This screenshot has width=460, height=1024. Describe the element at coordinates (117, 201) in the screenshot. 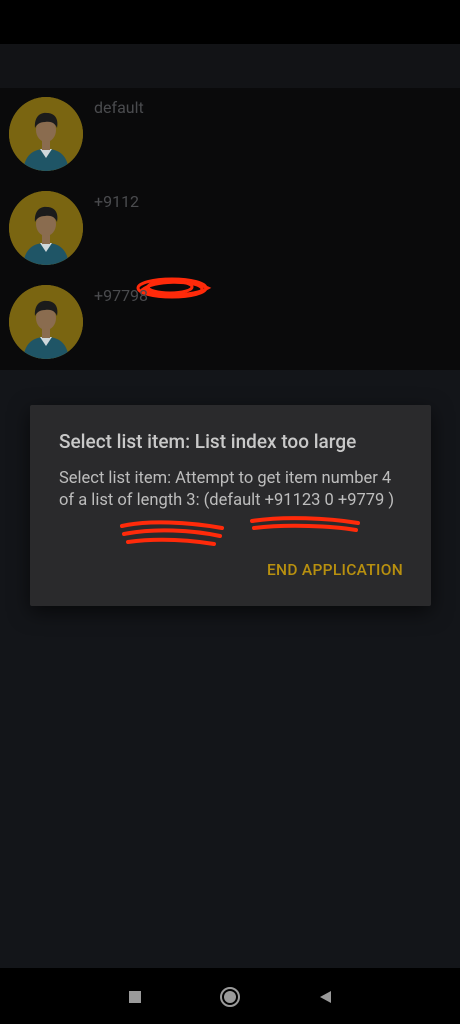

I see `list-item-text: +9112` at that location.